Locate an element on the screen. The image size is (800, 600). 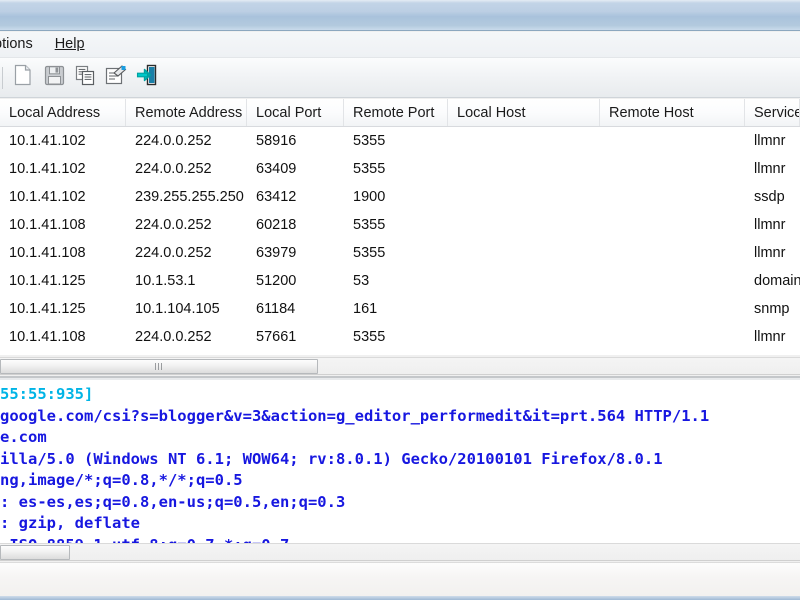
grid-scrollbar-thumb is located at coordinates (159, 366).